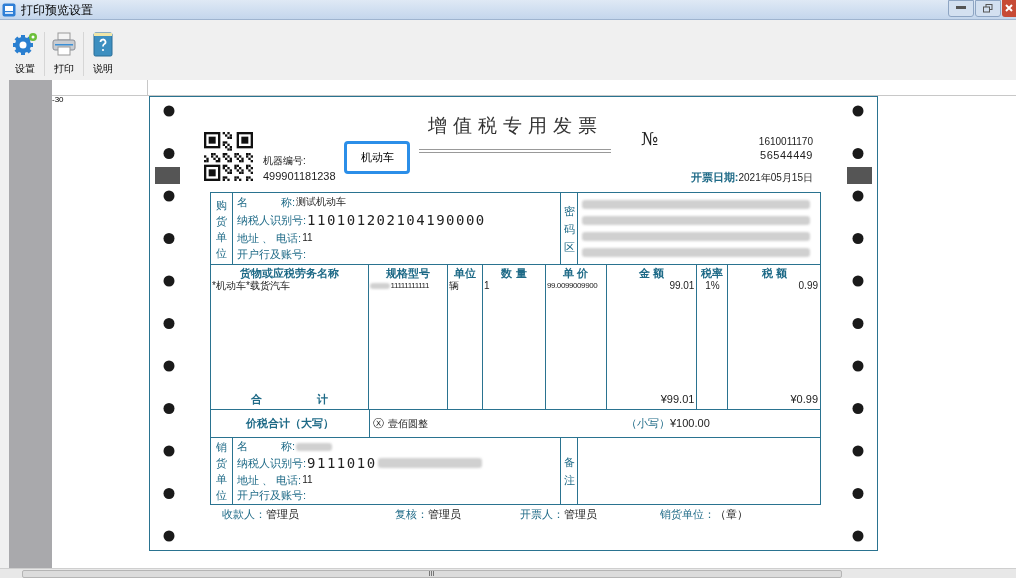 The image size is (1016, 578). I want to click on machine-number-label: 机器编号:, so click(285, 161).